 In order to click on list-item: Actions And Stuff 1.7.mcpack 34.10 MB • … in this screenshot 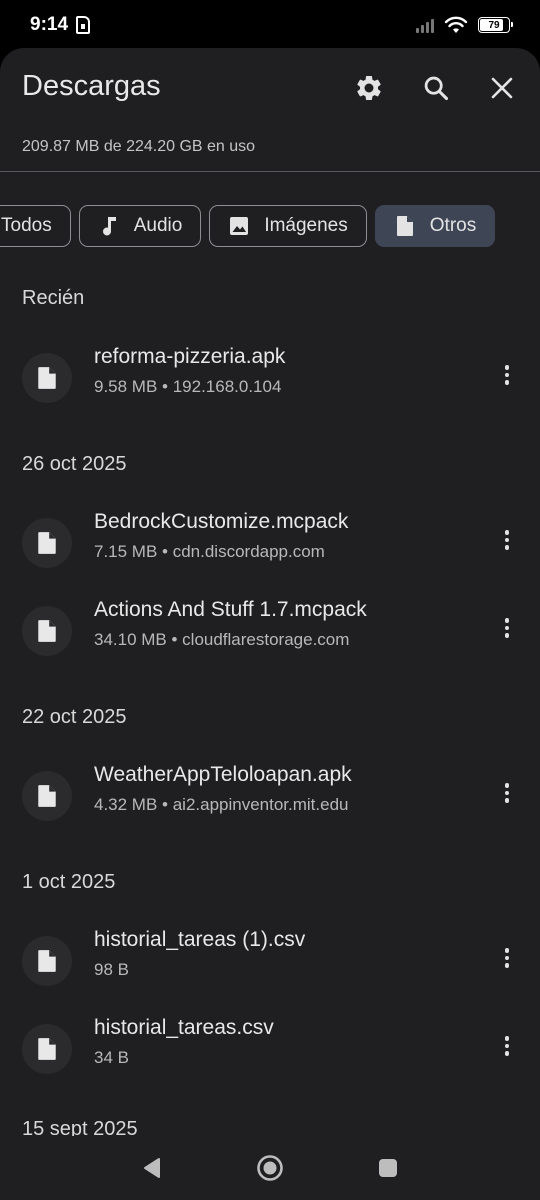, I will do `click(270, 636)`.